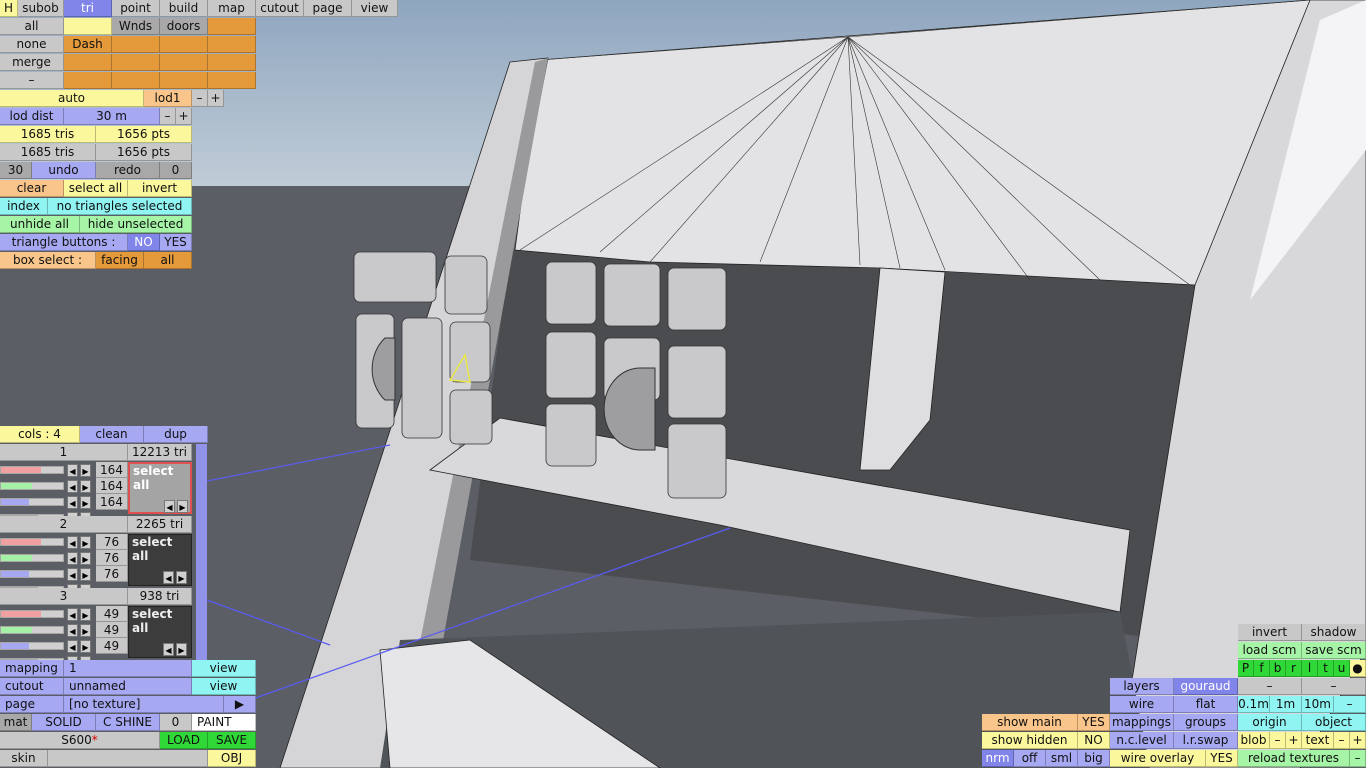 The image size is (1366, 768). What do you see at coordinates (88, 44) in the screenshot?
I see `group-dash: Dash` at bounding box center [88, 44].